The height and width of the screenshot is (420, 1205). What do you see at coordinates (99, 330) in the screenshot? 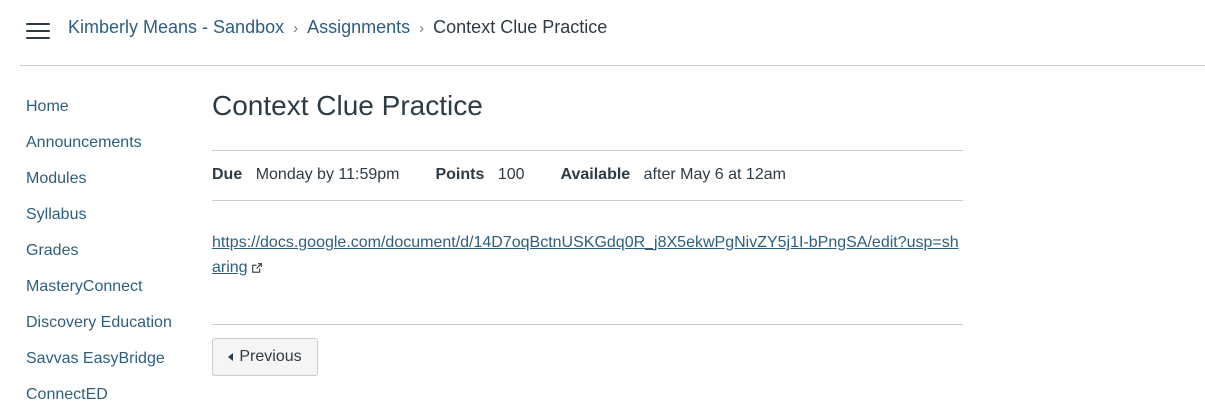
I see `sidebar-item-discovery-education: Discovery Education` at bounding box center [99, 330].